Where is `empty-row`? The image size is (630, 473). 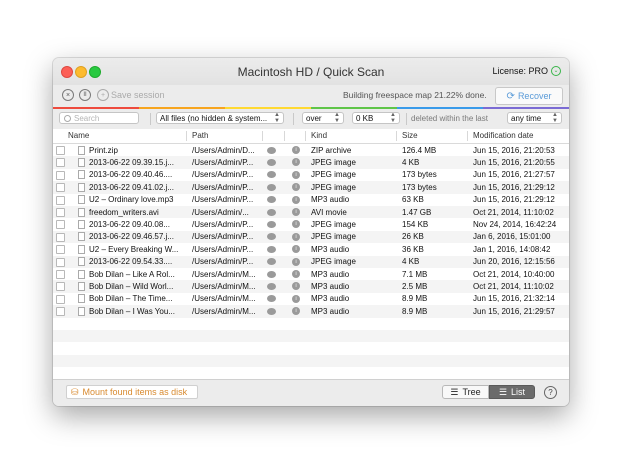
empty-row is located at coordinates (311, 324).